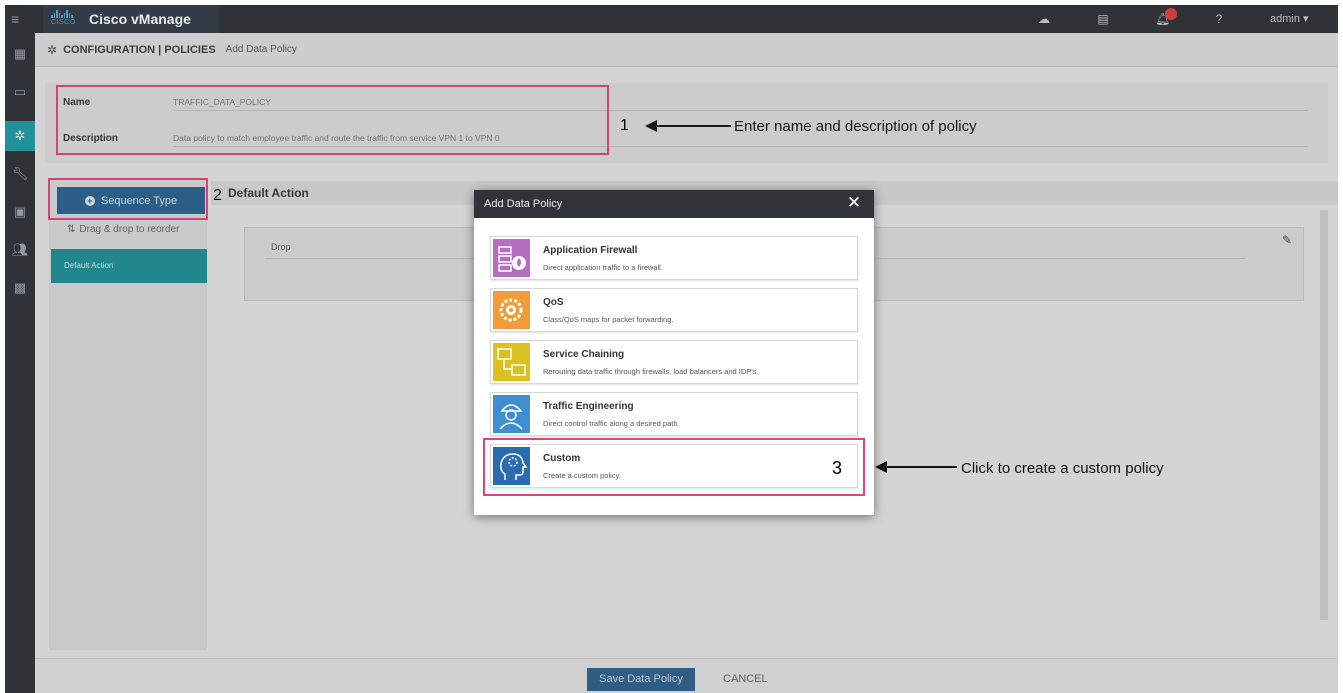 Image resolution: width=1343 pixels, height=693 pixels. What do you see at coordinates (129, 266) in the screenshot?
I see `default-action-item: Default Action` at bounding box center [129, 266].